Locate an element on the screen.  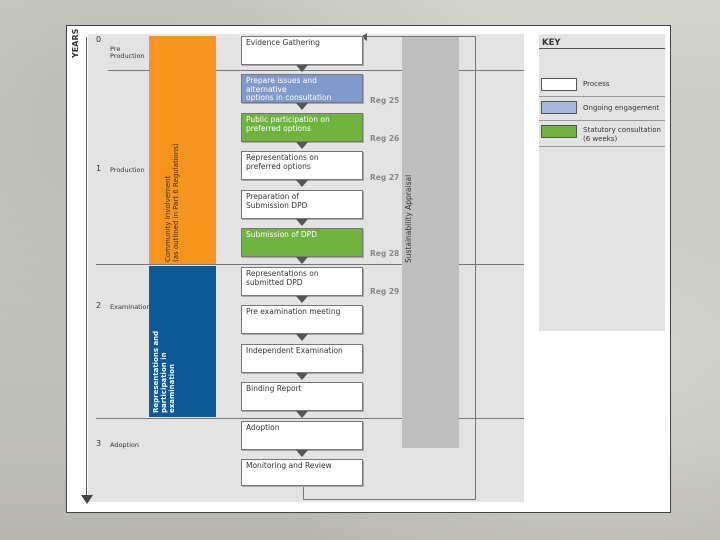
reg-label: Reg 27 is located at coordinates (385, 177).